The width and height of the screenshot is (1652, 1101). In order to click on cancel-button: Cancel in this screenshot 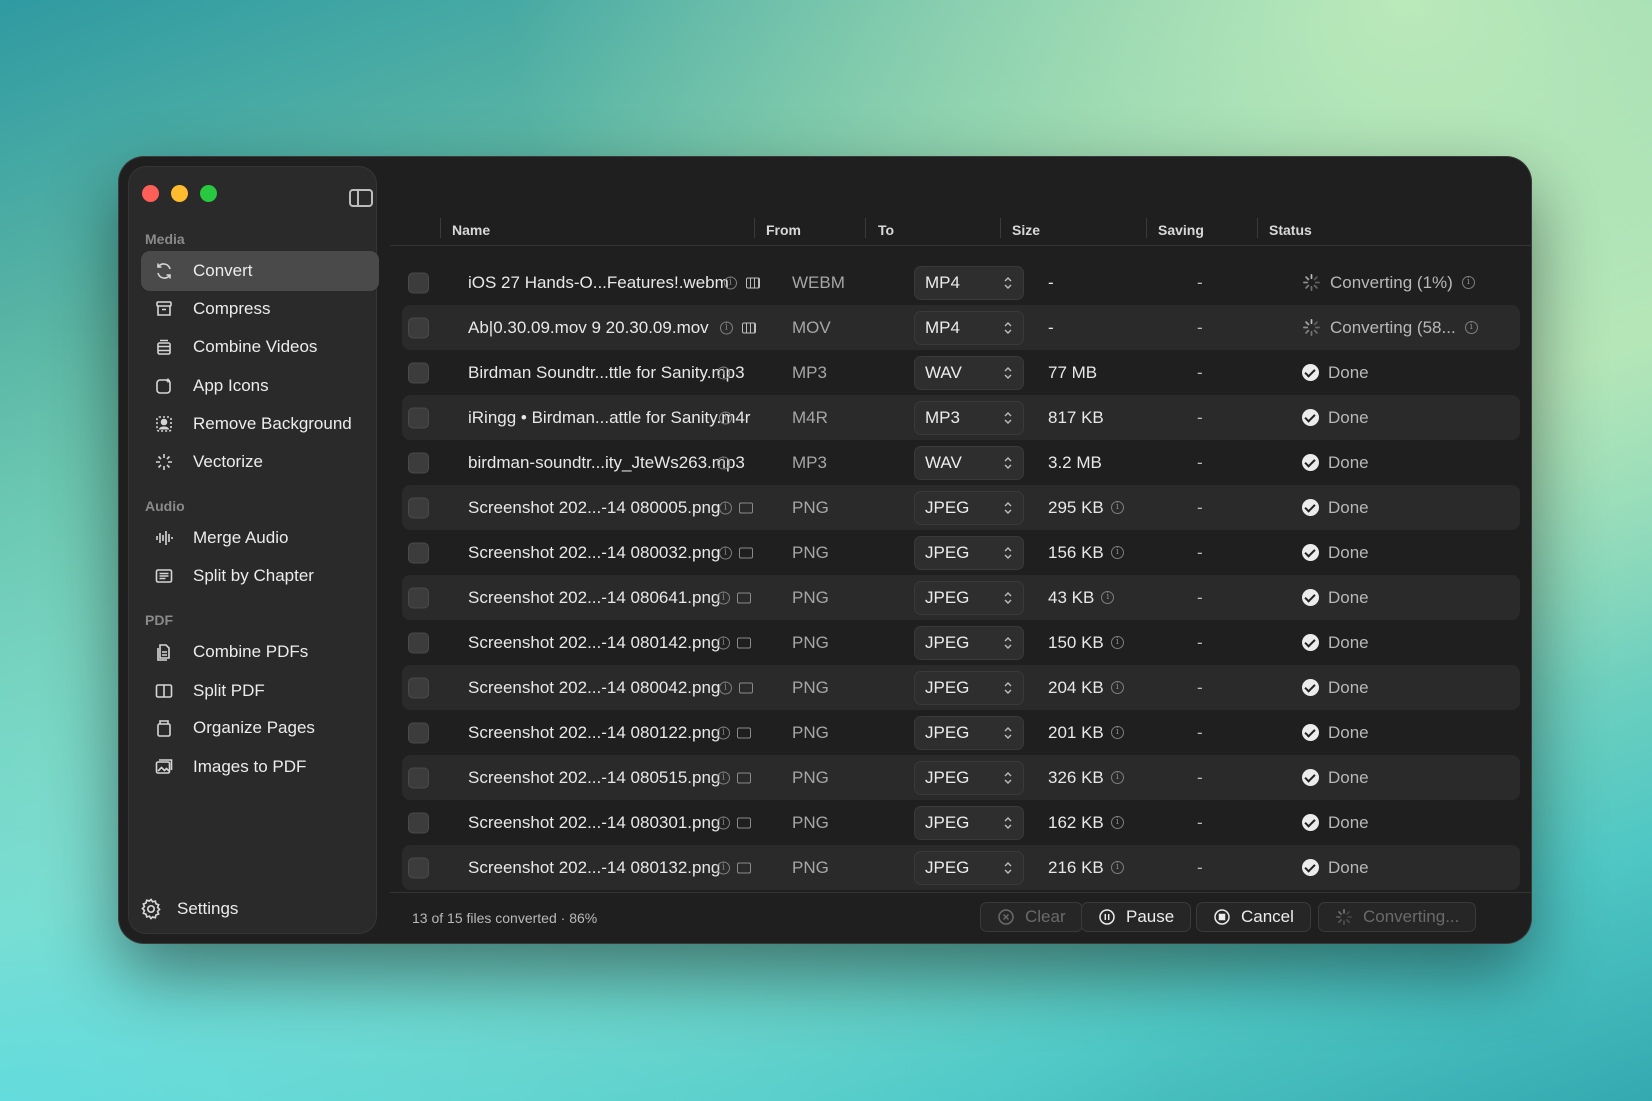, I will do `click(1253, 917)`.